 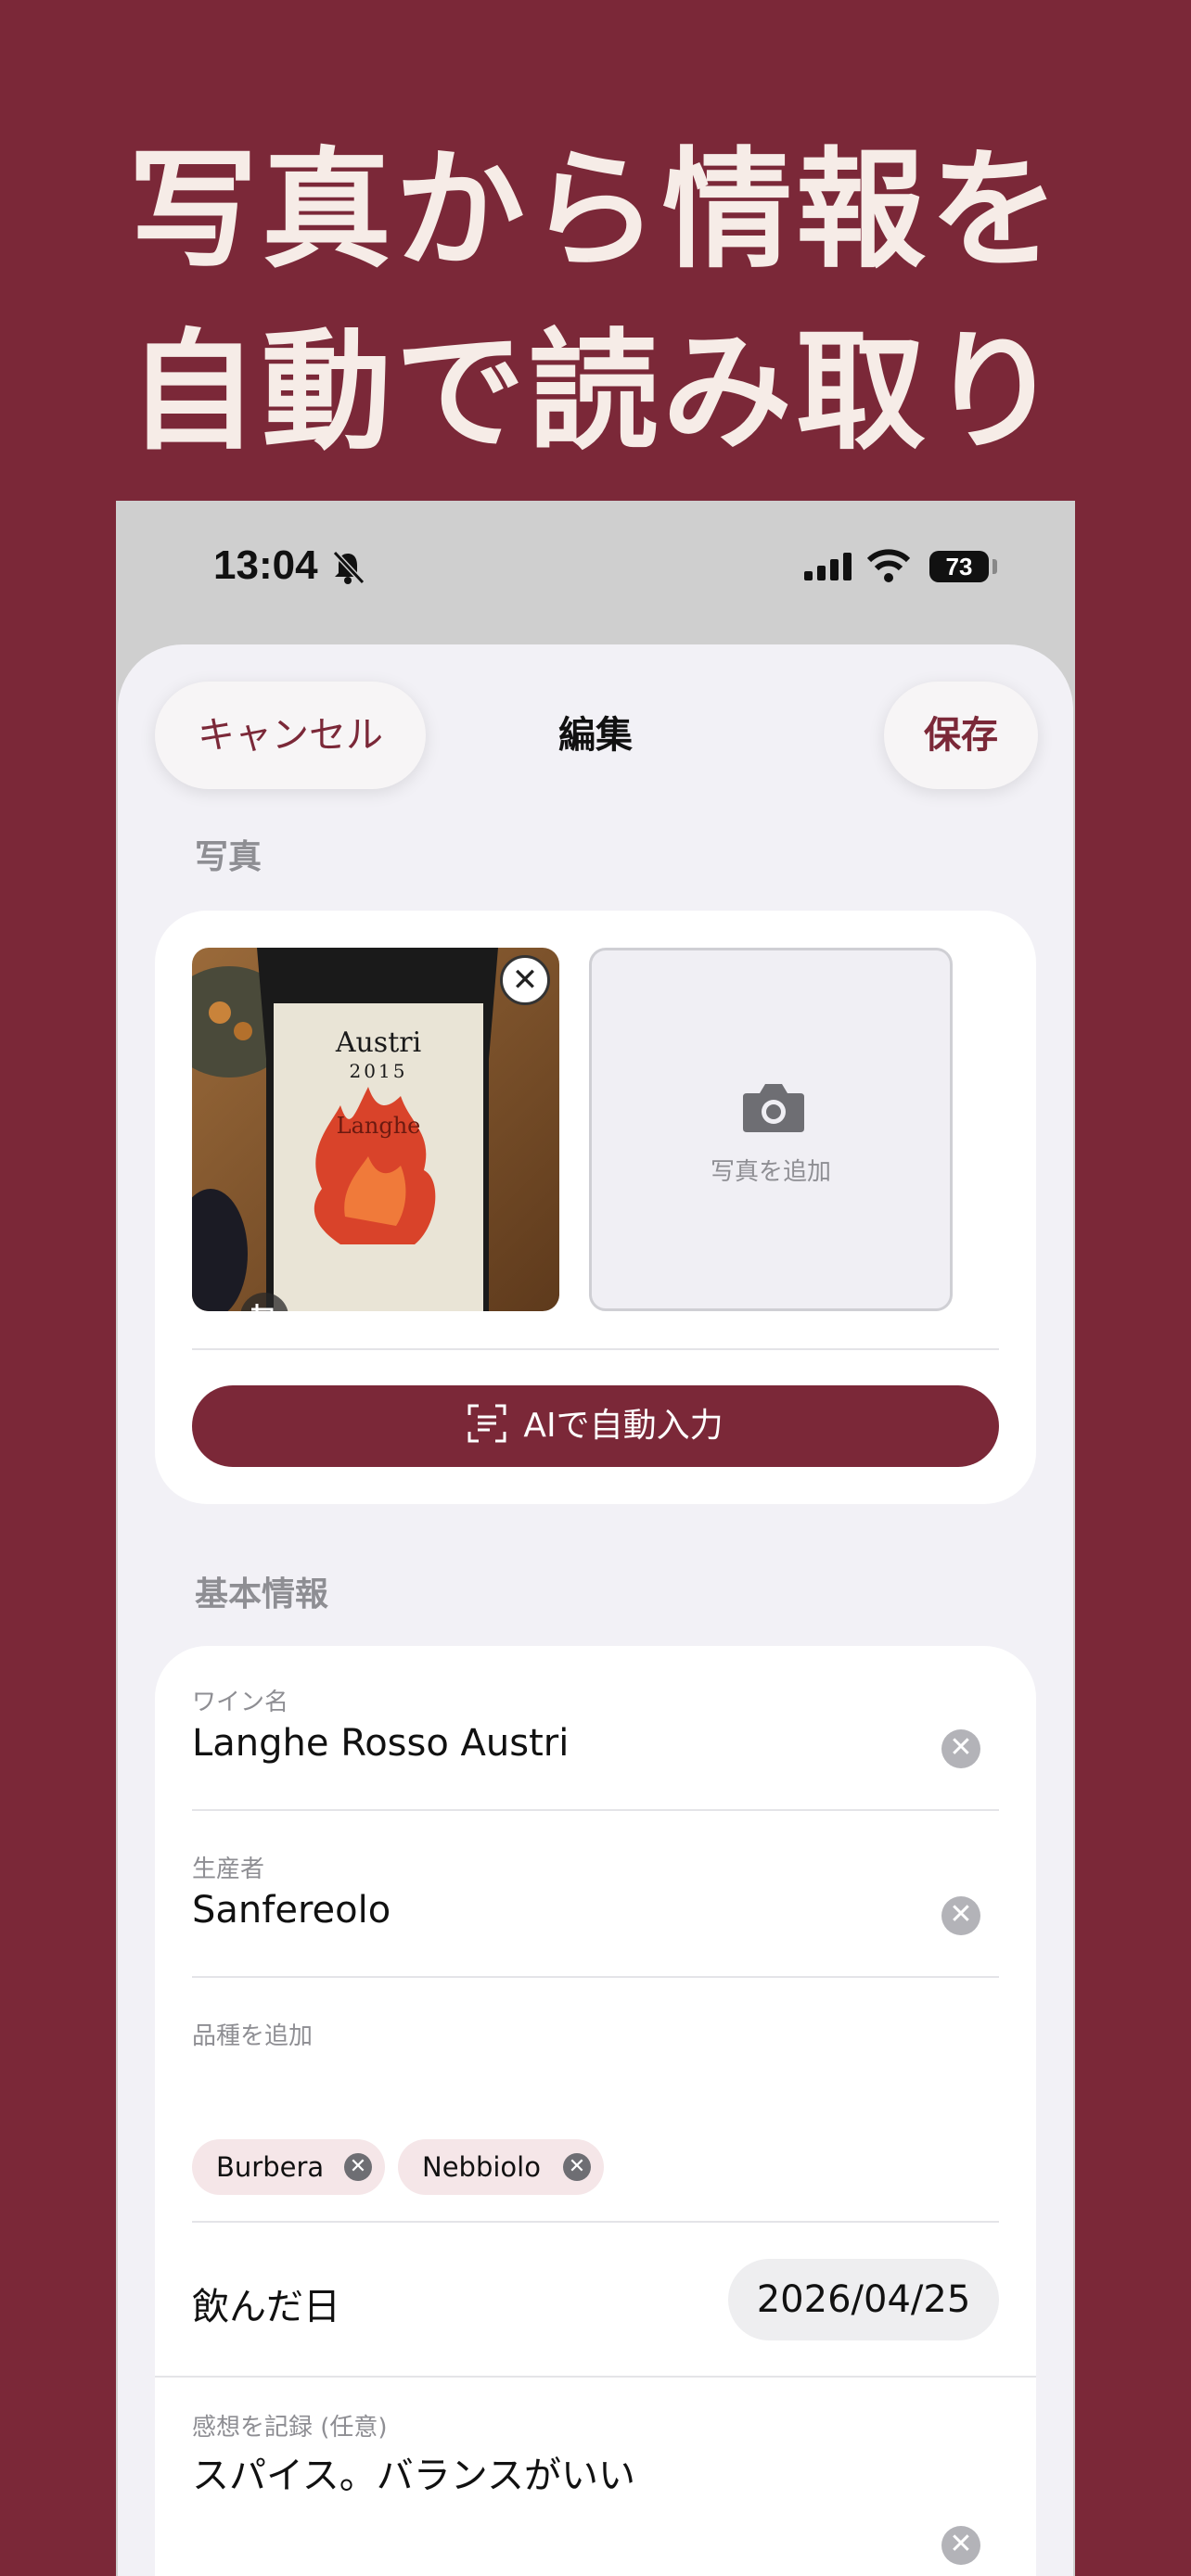 I want to click on photo-section-label: 写真, so click(x=229, y=857).